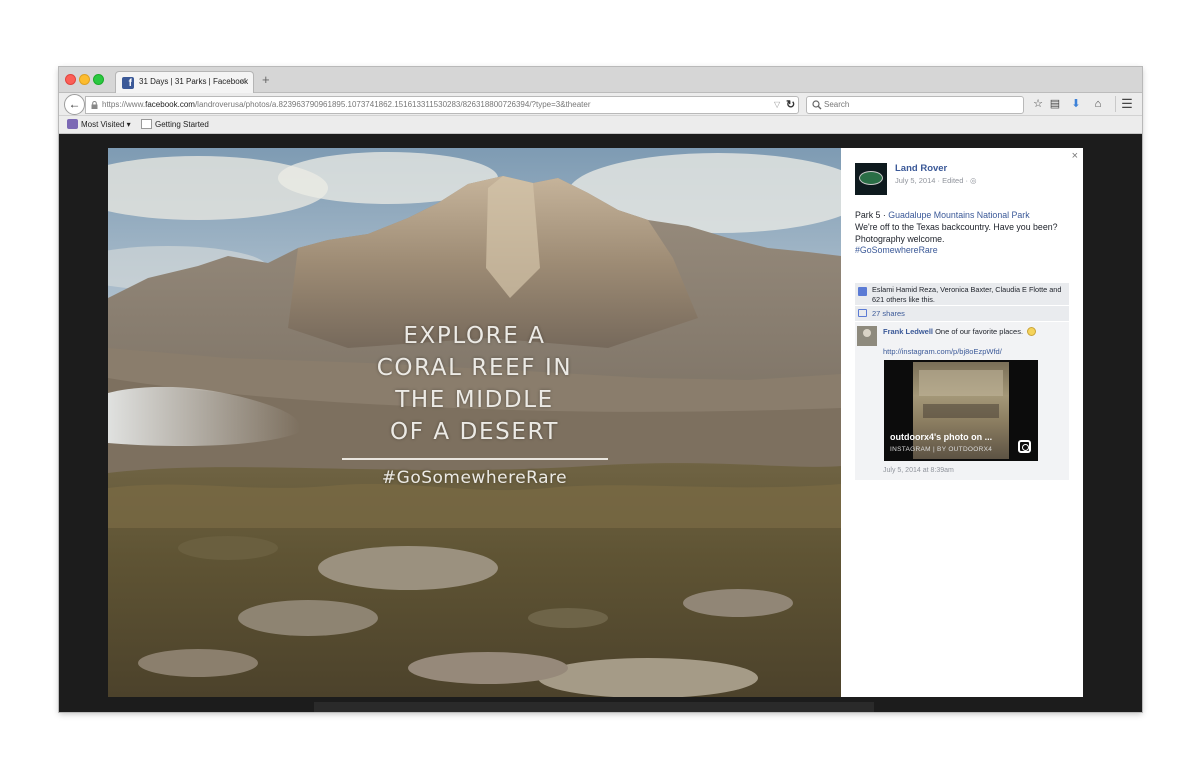 This screenshot has width=1200, height=776. I want to click on search-icon, so click(817, 105).